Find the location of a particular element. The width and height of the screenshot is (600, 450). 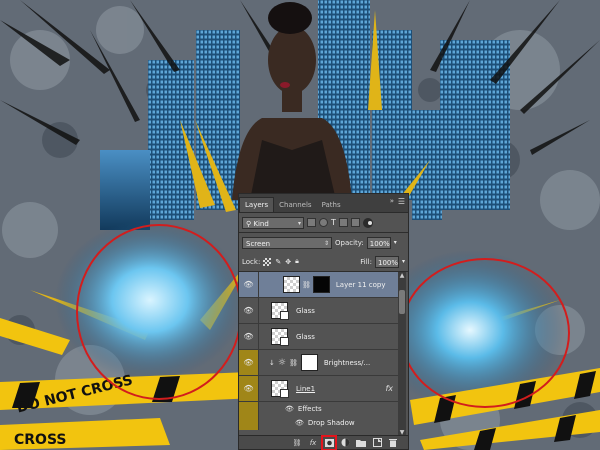

panel-bottom-toolbar: ⛓︎ fx is located at coordinates (323, 442).